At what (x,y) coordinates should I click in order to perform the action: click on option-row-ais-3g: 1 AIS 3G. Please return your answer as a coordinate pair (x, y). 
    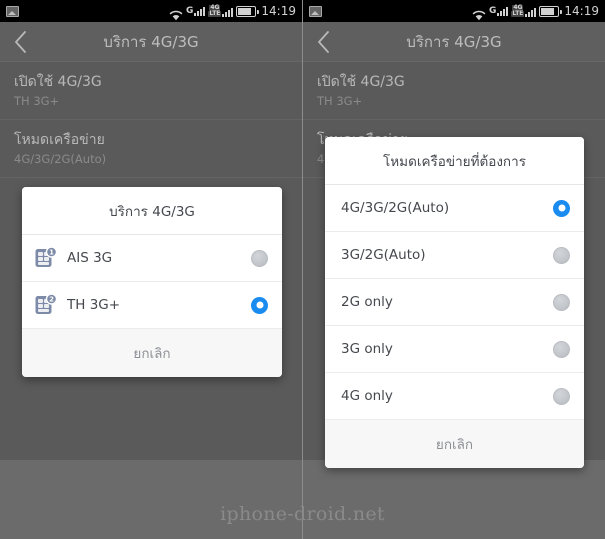
    Looking at the image, I should click on (152, 258).